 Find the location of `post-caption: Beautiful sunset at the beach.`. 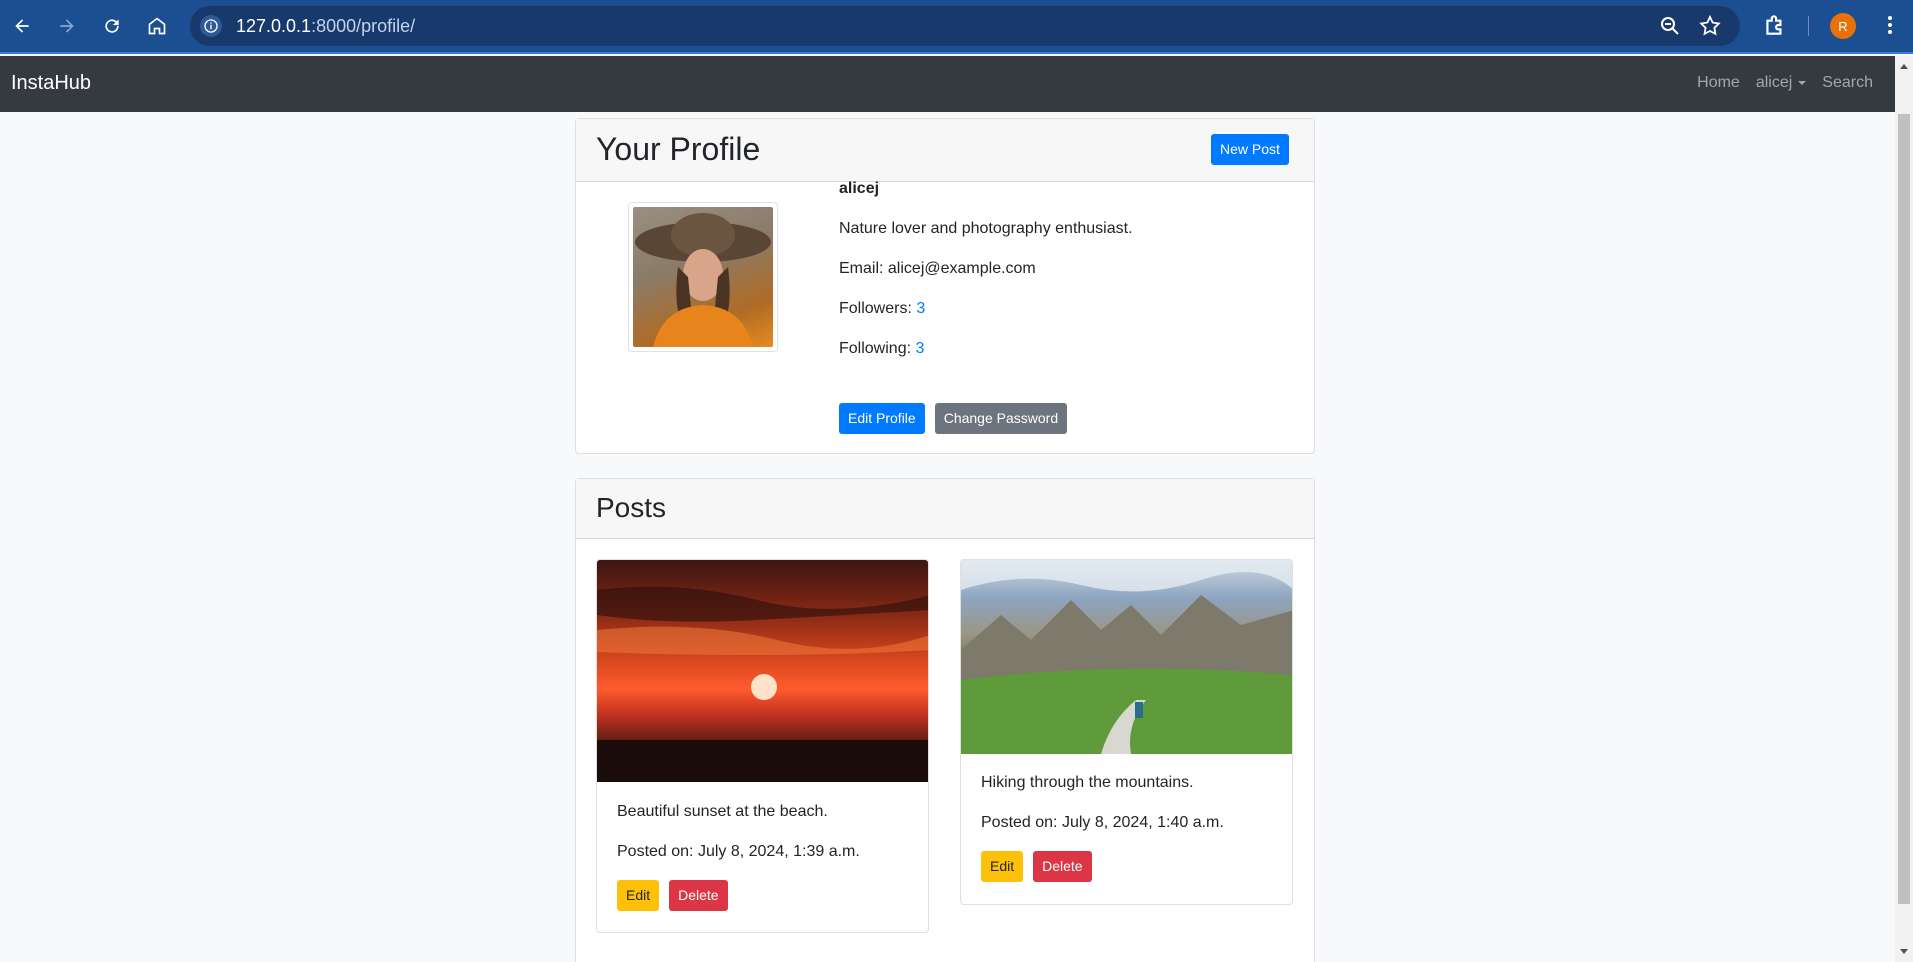

post-caption: Beautiful sunset at the beach. is located at coordinates (722, 811).